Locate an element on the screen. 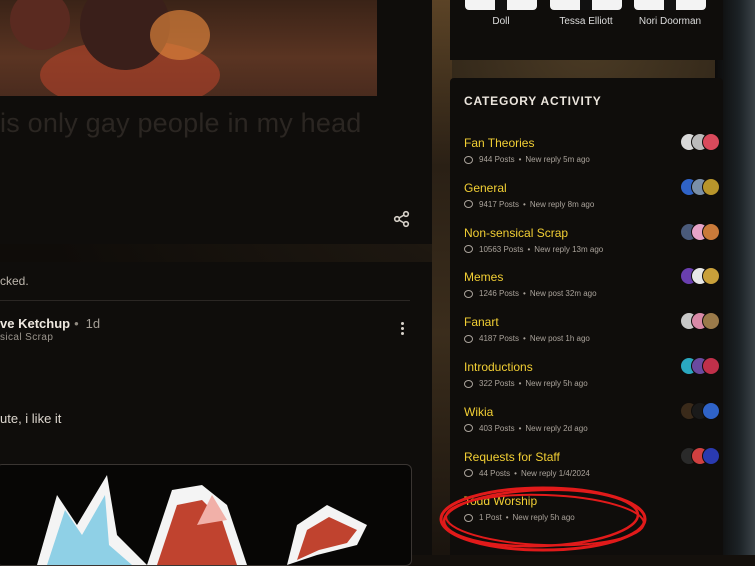  category-last-activity: New post 1h ago is located at coordinates (559, 339).